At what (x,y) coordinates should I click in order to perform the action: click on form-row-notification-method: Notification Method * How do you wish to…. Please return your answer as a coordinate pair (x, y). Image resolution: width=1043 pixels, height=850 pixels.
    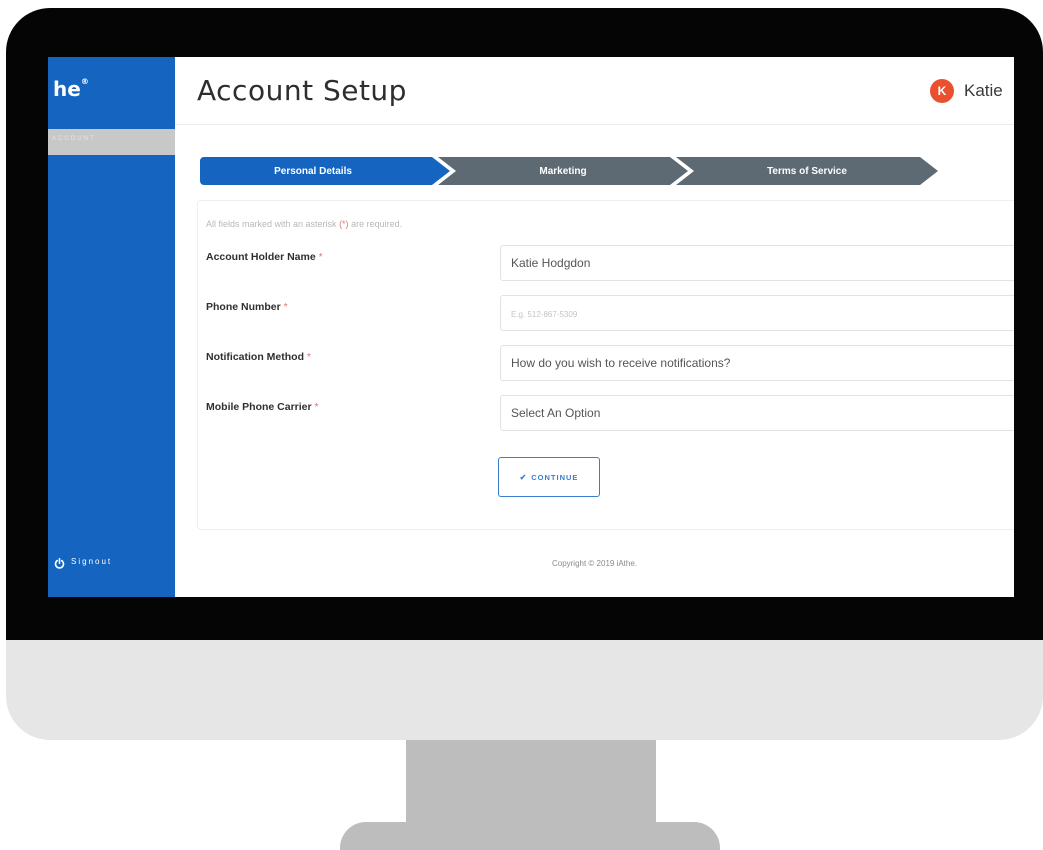
    Looking at the image, I should click on (610, 363).